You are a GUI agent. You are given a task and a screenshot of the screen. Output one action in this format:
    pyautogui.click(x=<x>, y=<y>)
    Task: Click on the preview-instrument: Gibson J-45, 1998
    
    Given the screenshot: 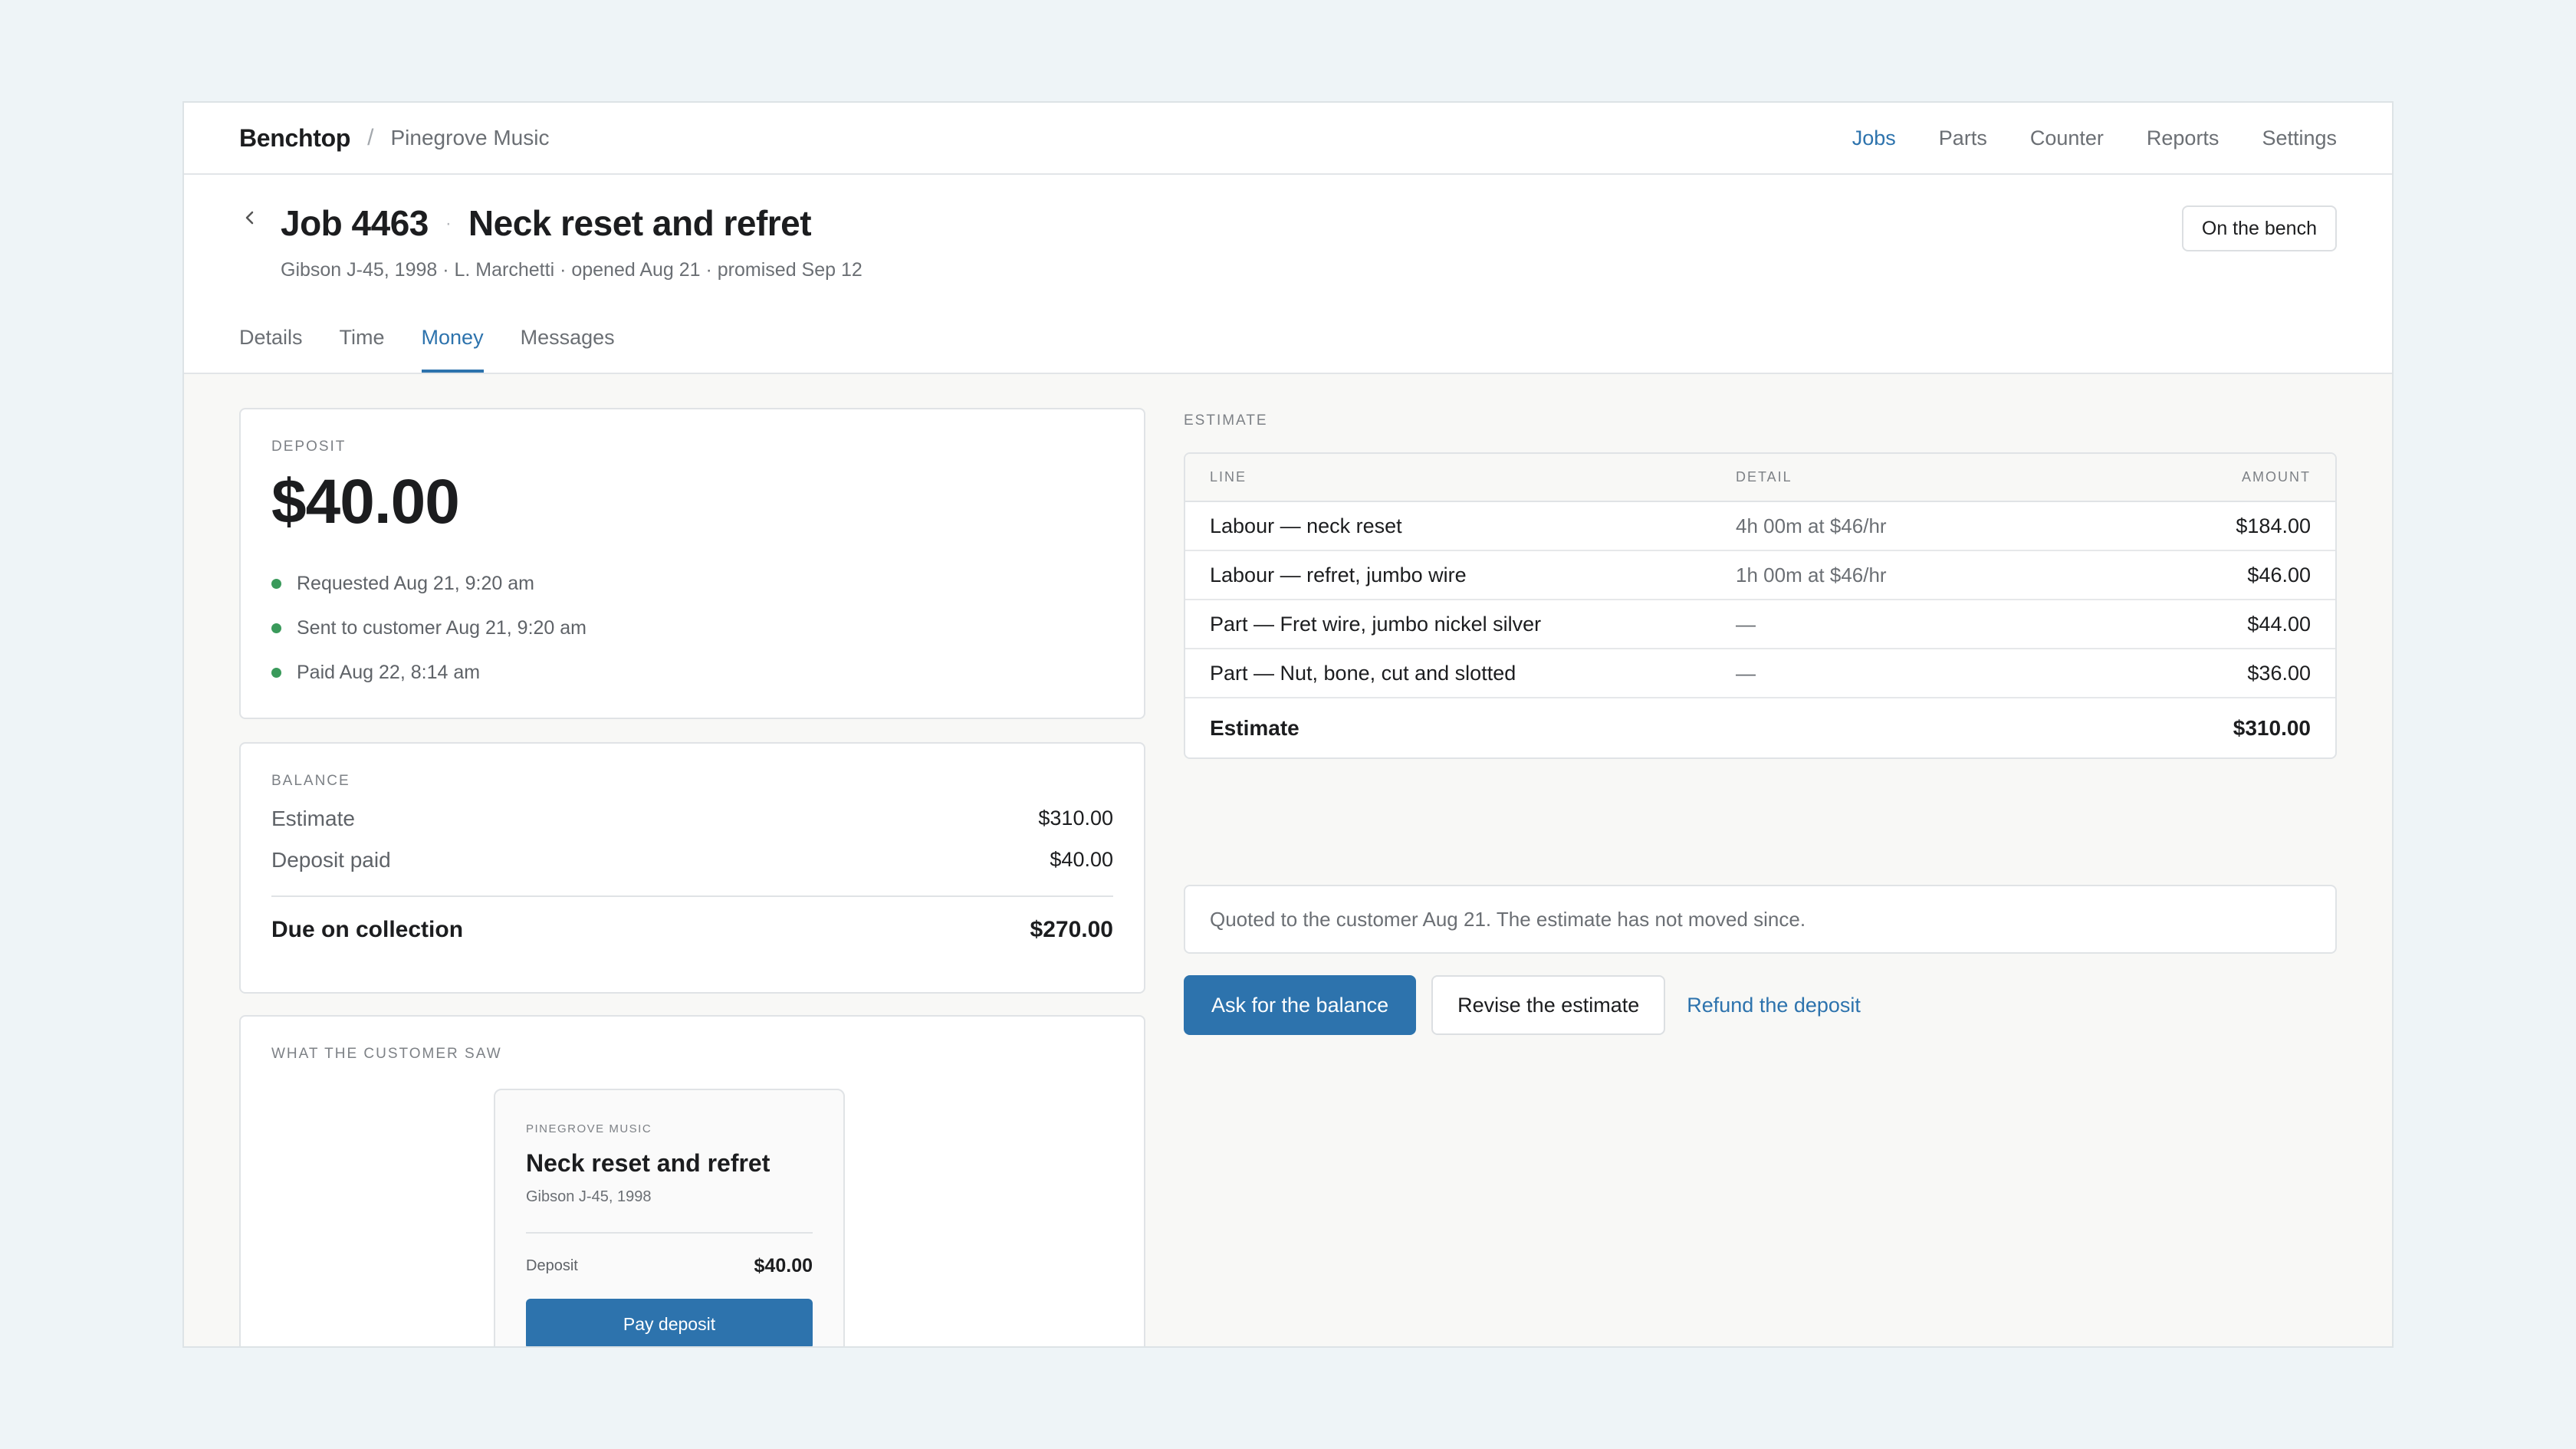 What is the action you would take?
    pyautogui.click(x=589, y=1196)
    